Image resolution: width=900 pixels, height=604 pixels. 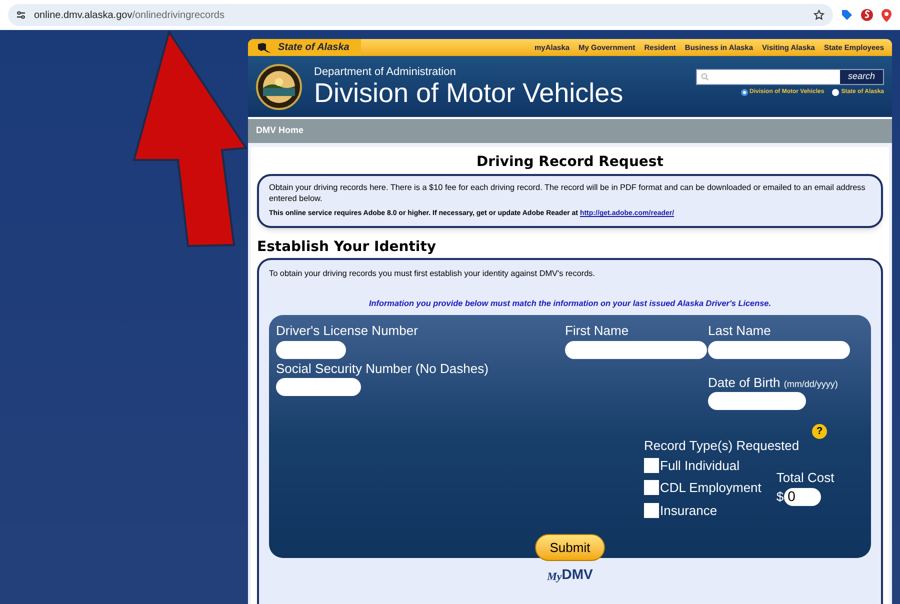 What do you see at coordinates (847, 15) in the screenshot?
I see `tag-icon` at bounding box center [847, 15].